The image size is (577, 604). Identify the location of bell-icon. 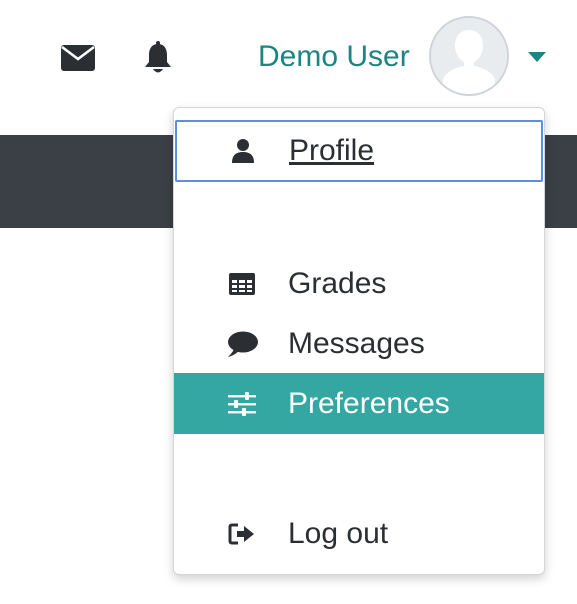
(158, 57).